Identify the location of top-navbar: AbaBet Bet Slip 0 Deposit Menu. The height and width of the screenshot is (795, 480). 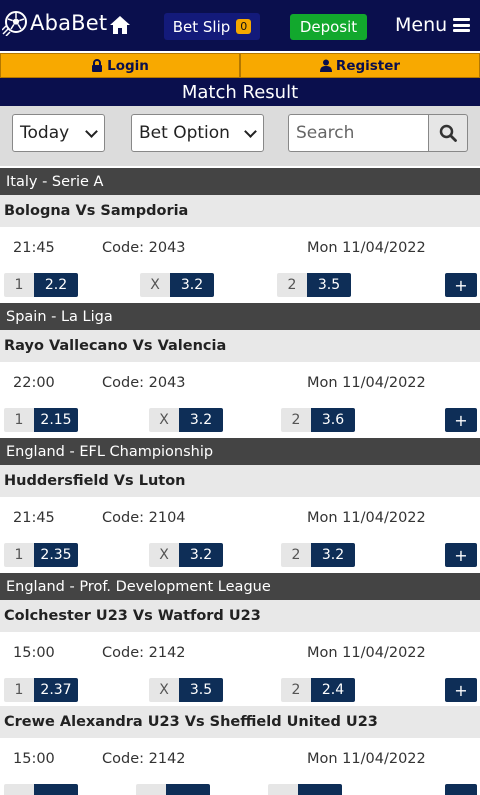
(240, 26).